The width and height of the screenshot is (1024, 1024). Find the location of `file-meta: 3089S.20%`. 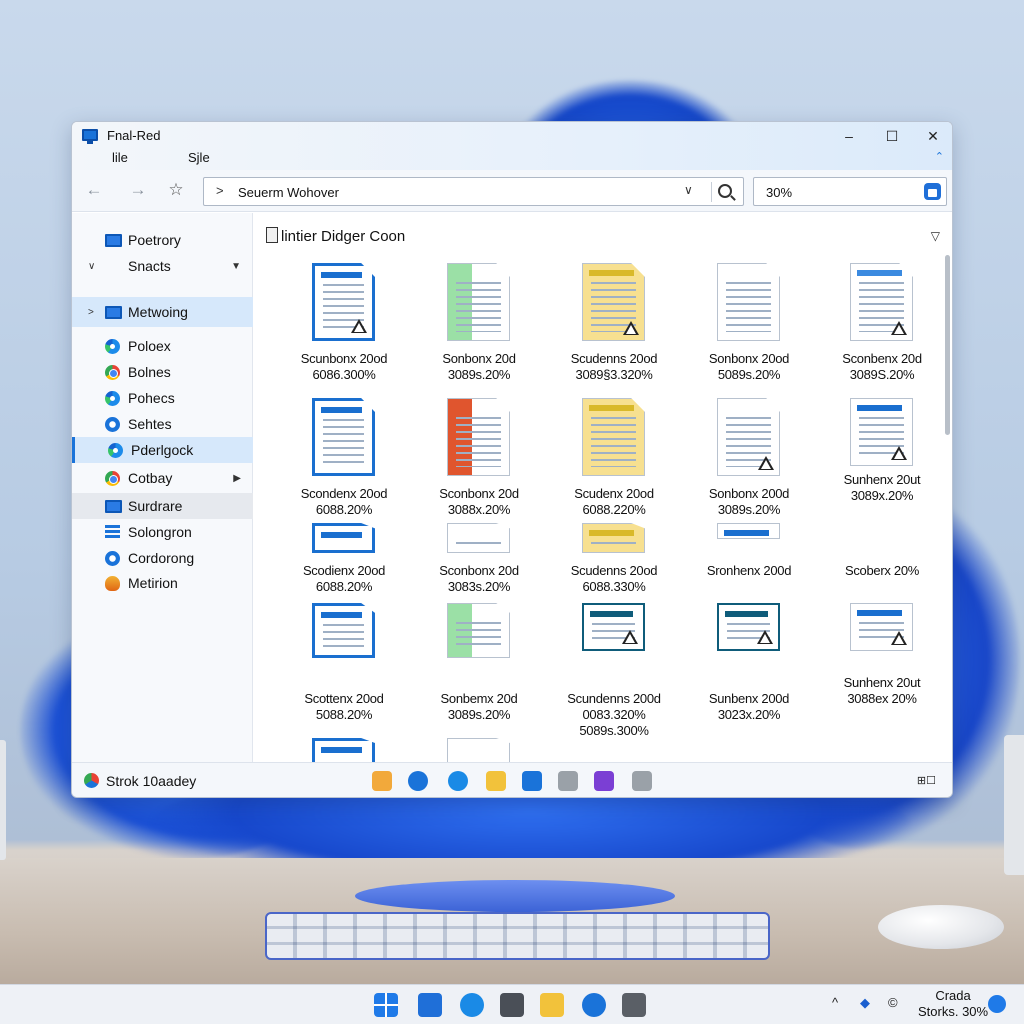

file-meta: 3089S.20% is located at coordinates (882, 374).